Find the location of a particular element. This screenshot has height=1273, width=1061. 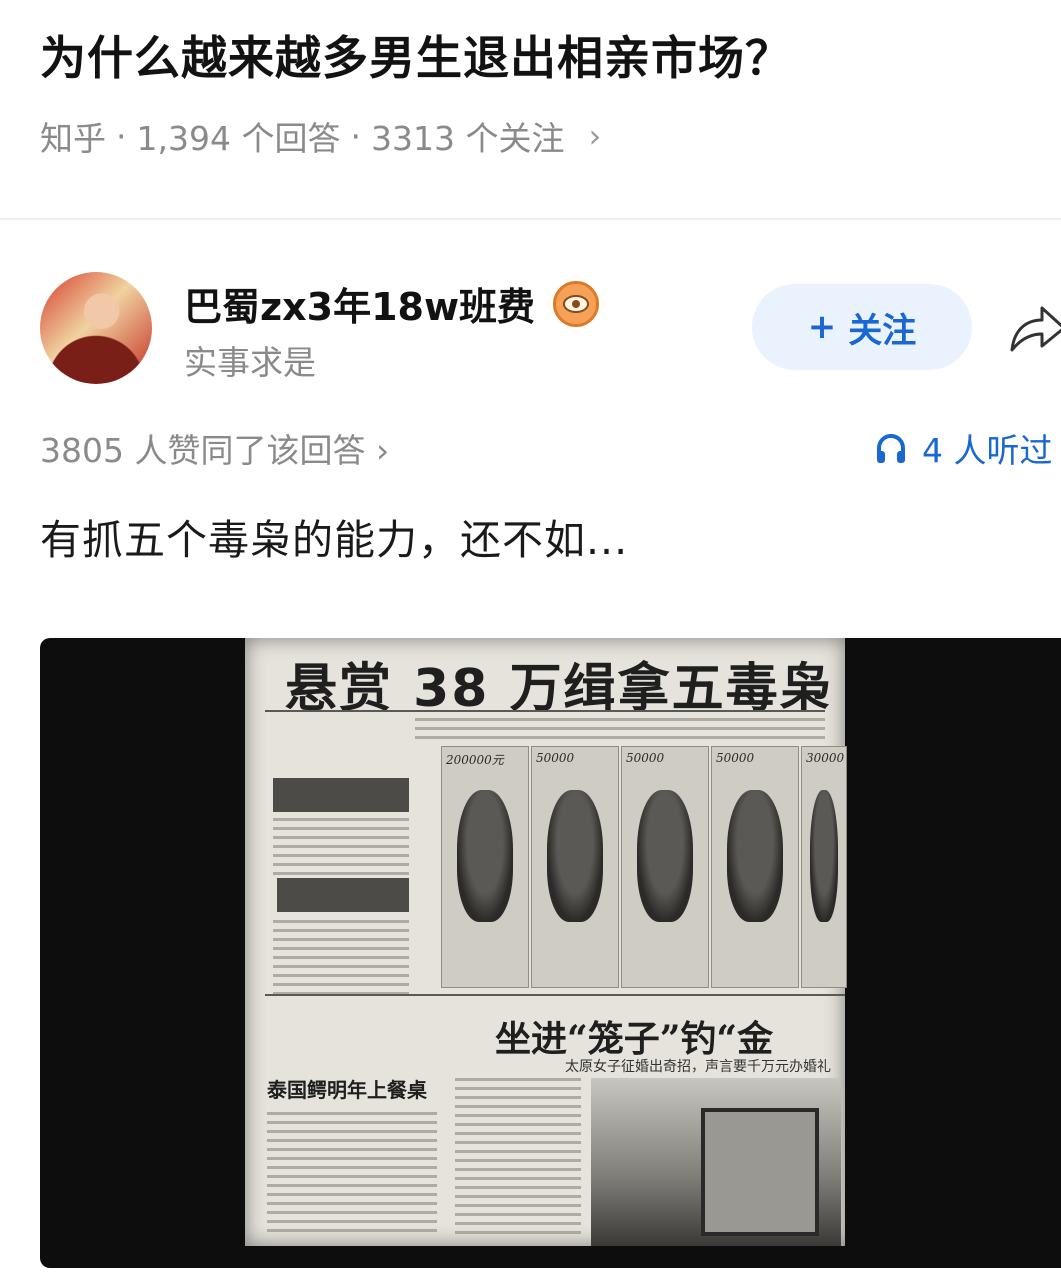

newspaper-photo-sign is located at coordinates (760, 1172).